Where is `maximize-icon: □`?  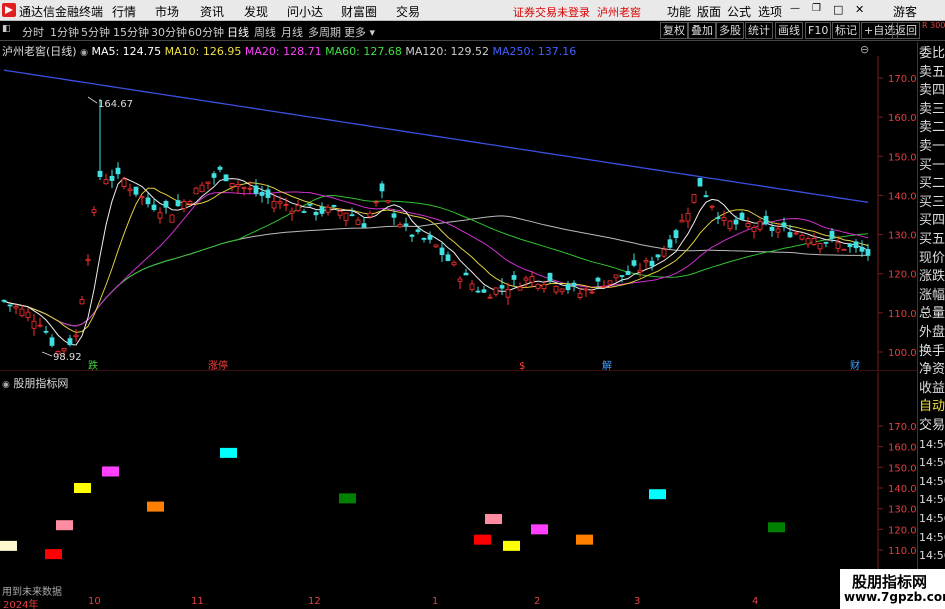
maximize-icon: □ is located at coordinates (838, 9).